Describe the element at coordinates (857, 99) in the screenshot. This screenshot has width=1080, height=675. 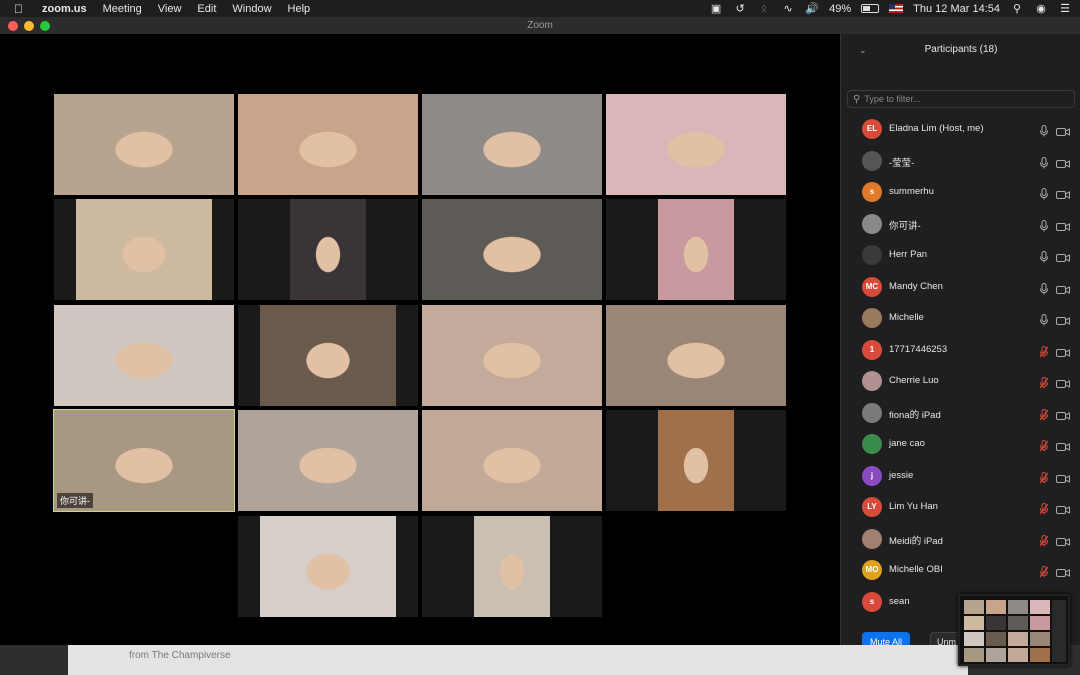
I see `search-icon: ⚲` at that location.